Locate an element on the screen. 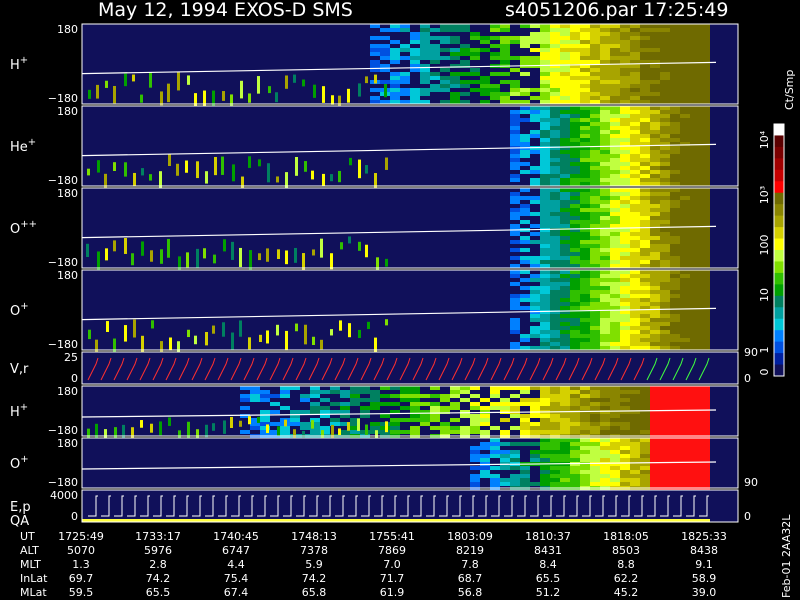  table-cell: 5.9 is located at coordinates (314, 564).